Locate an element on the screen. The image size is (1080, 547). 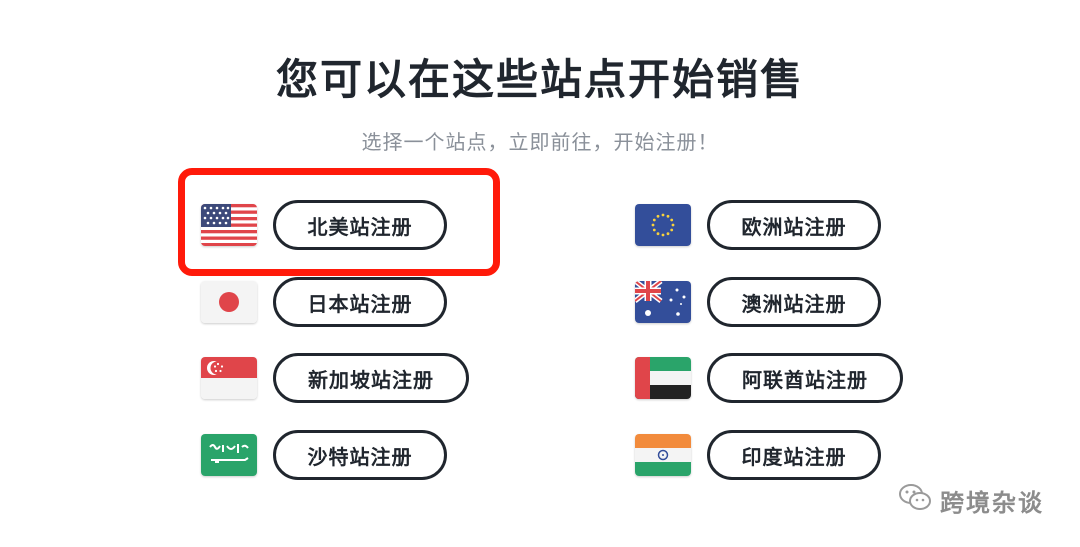
wechat-icon is located at coordinates (915, 500).